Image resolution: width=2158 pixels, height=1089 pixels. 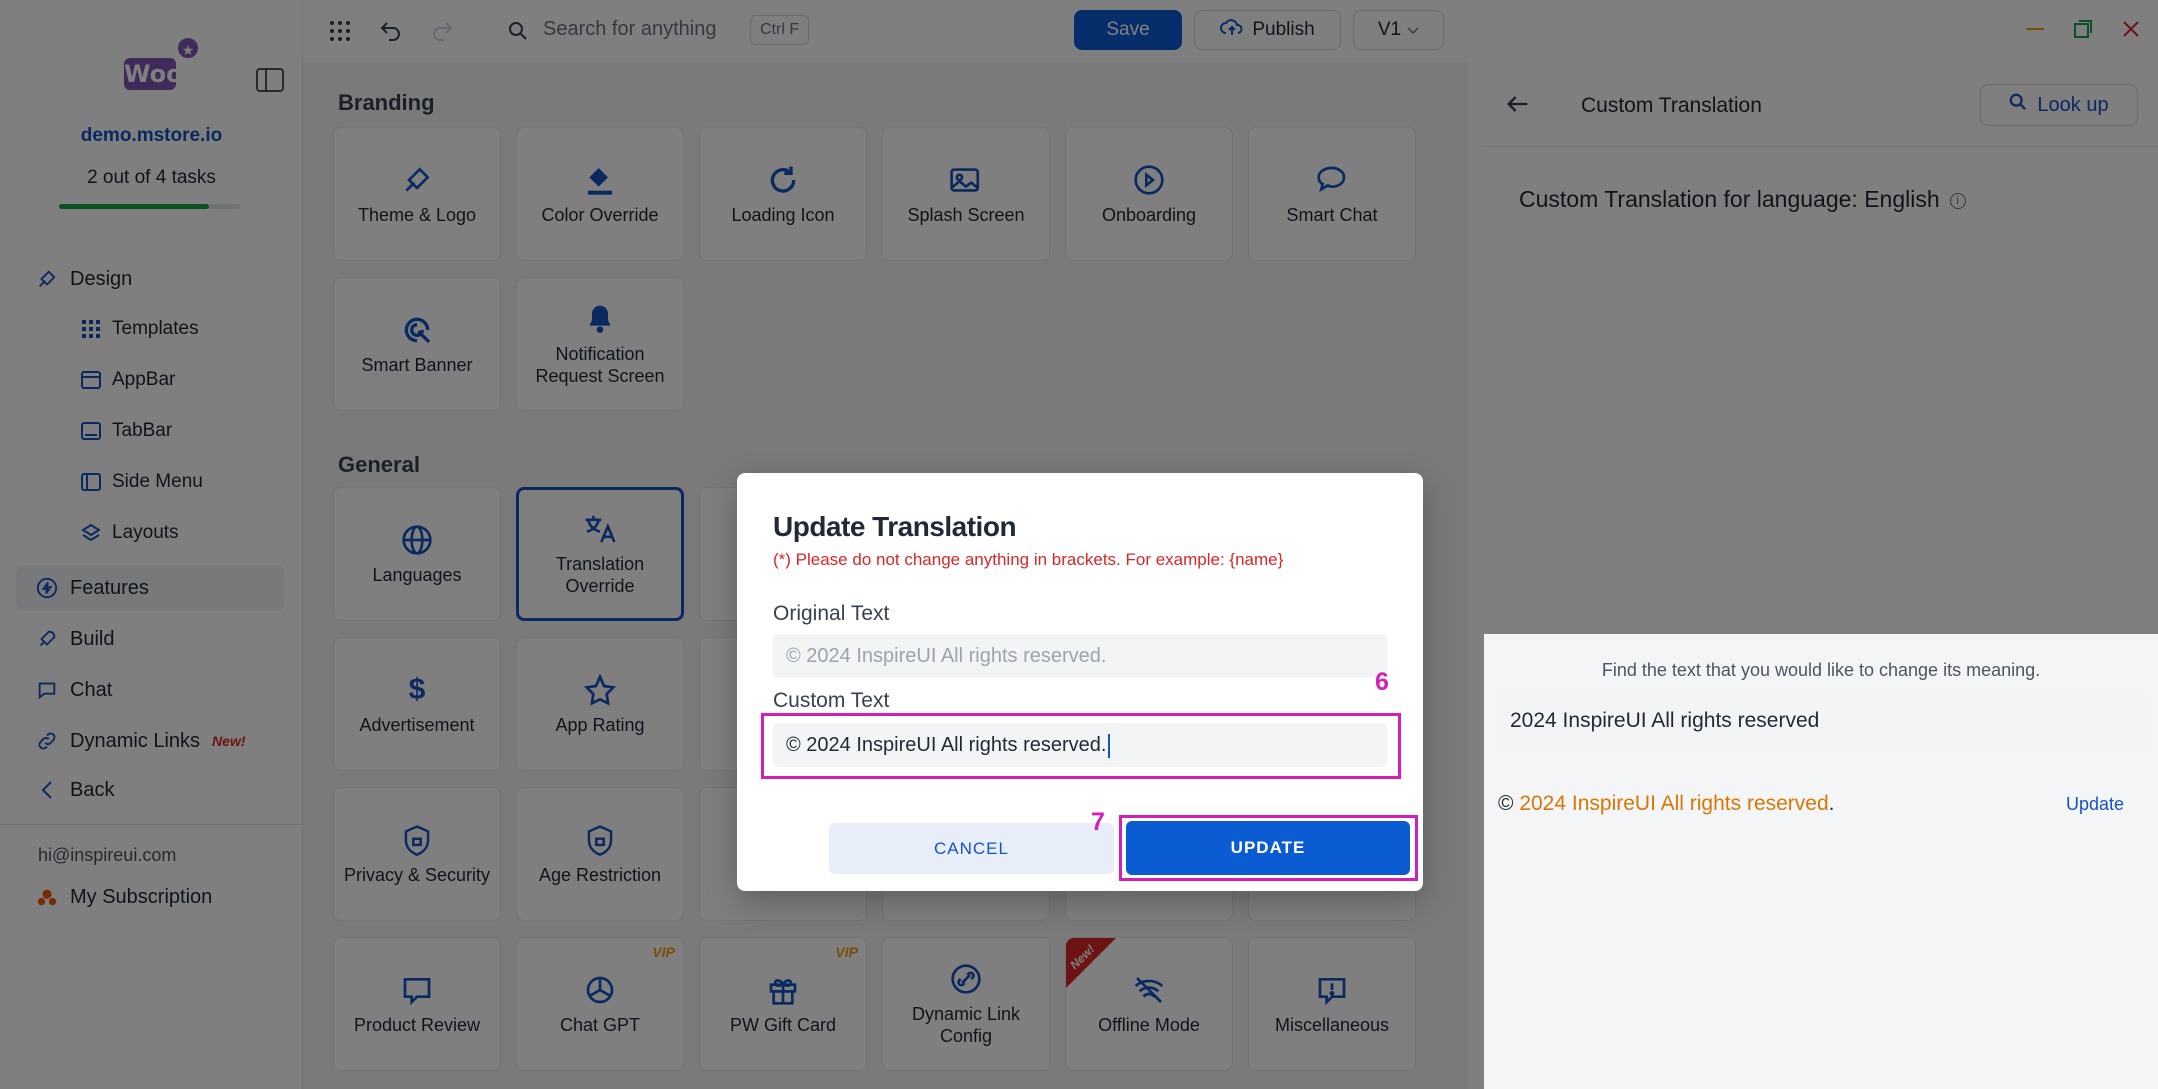 I want to click on original-text-field: © 2024 InspireUI All rights reserved., so click(x=1080, y=656).